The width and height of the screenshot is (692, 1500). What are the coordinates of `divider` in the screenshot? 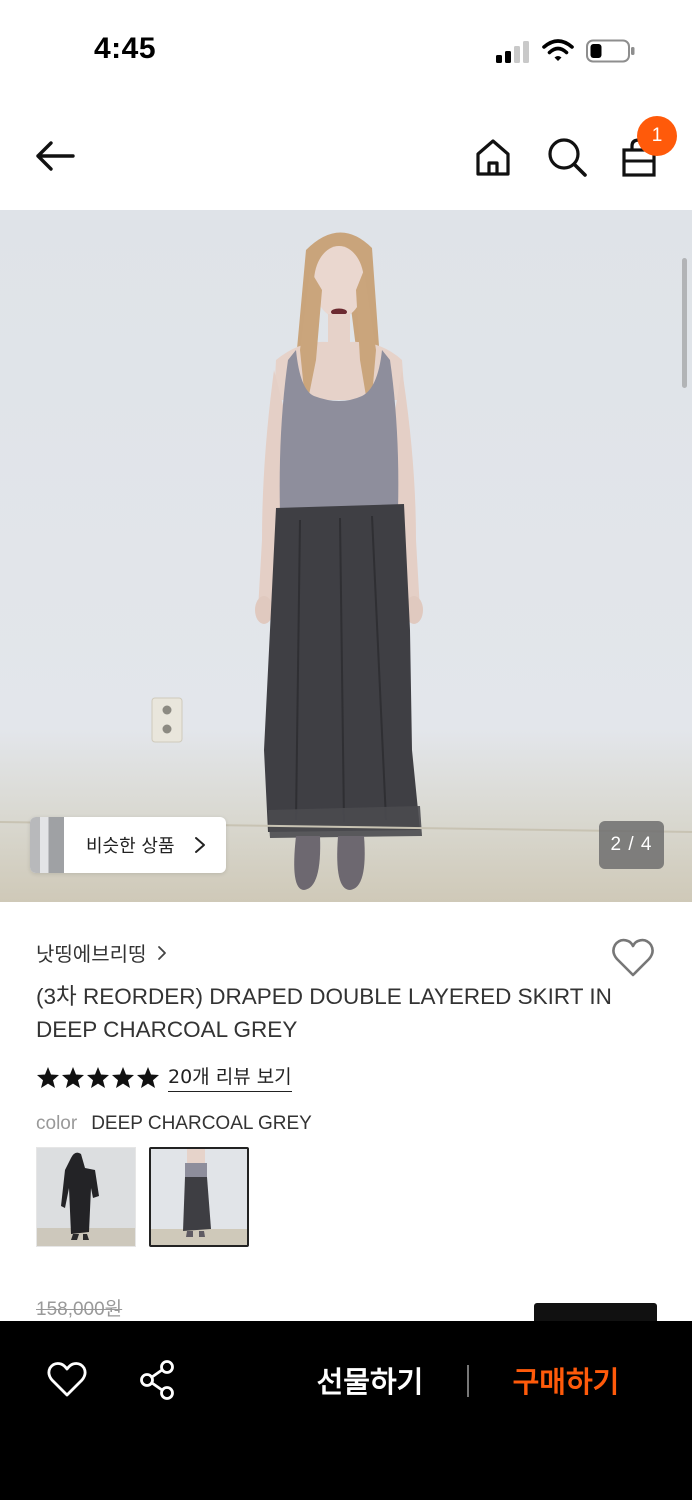 It's located at (468, 1381).